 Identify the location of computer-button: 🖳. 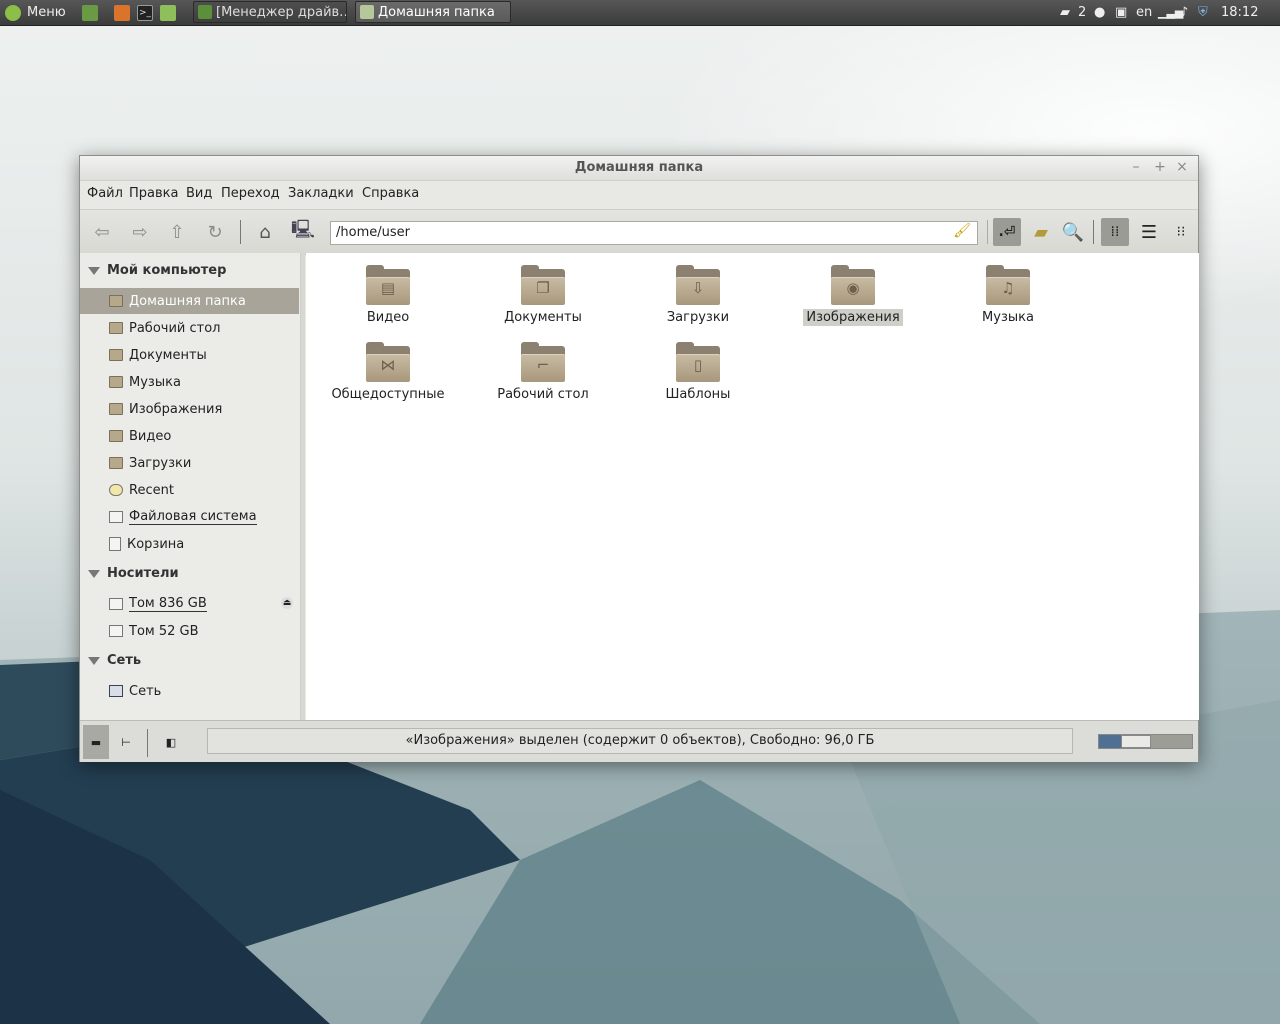
(303, 232).